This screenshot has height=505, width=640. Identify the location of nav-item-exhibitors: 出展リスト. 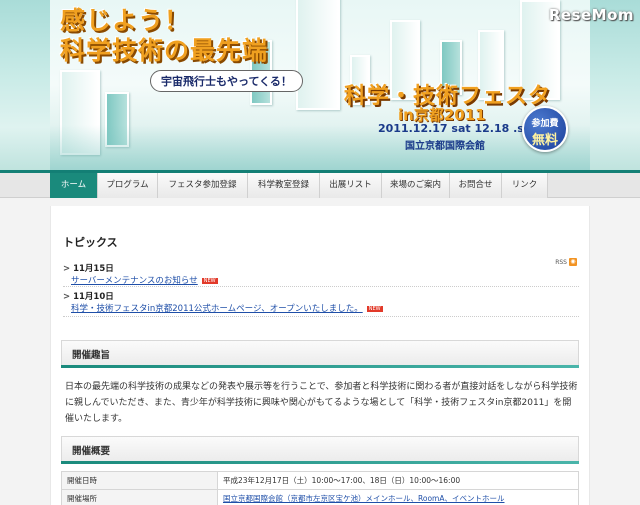
(351, 185).